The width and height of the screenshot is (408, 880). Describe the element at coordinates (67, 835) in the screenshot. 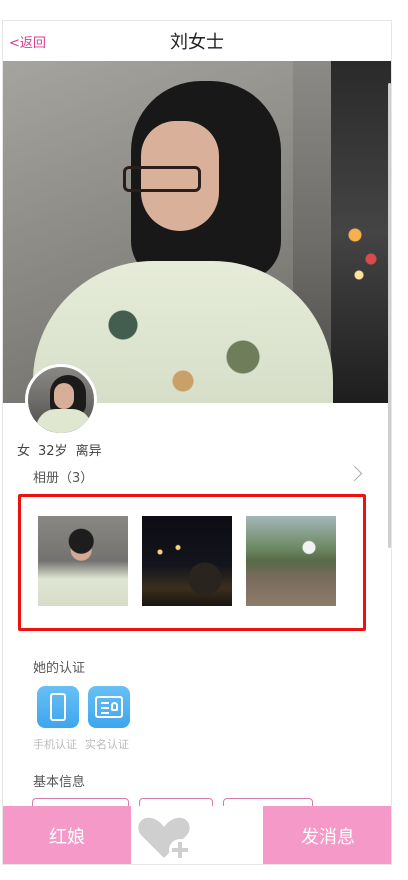

I see `matchmaker-button: 红娘` at that location.